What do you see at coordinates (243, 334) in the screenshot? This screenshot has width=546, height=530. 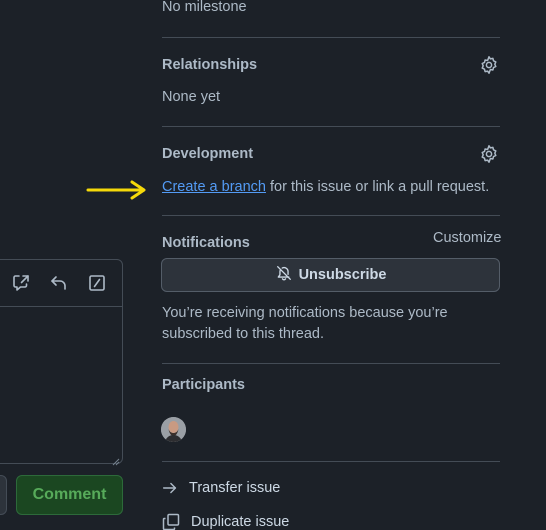 I see `notification-reason-line2: subscribed to this thread.` at bounding box center [243, 334].